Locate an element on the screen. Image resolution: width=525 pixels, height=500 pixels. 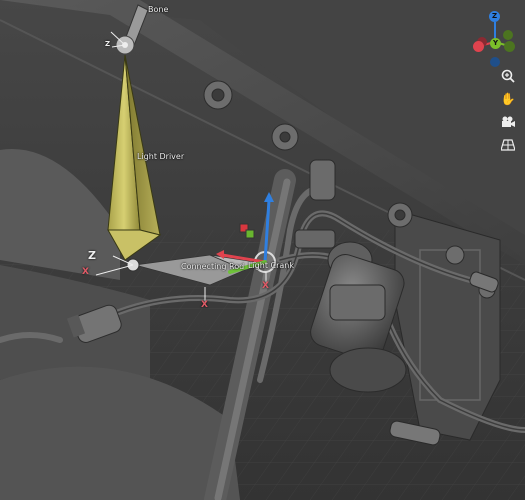
zoom-button is located at coordinates (508, 76).